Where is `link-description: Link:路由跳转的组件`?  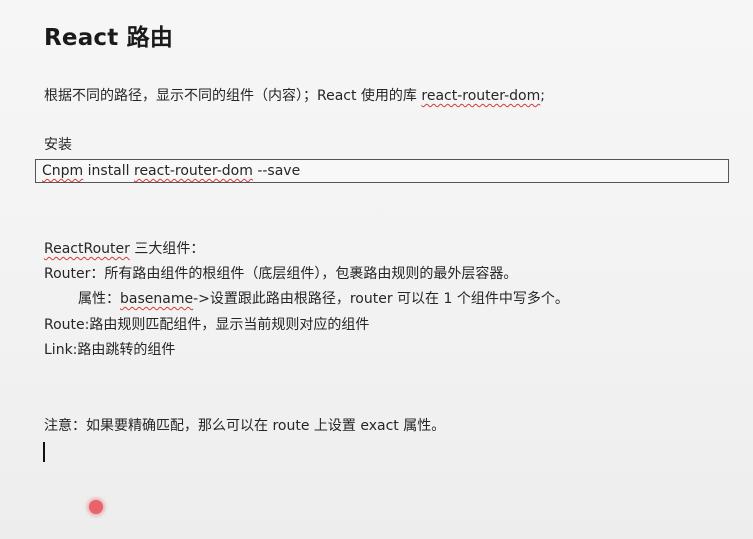 link-description: Link:路由跳转的组件 is located at coordinates (110, 350).